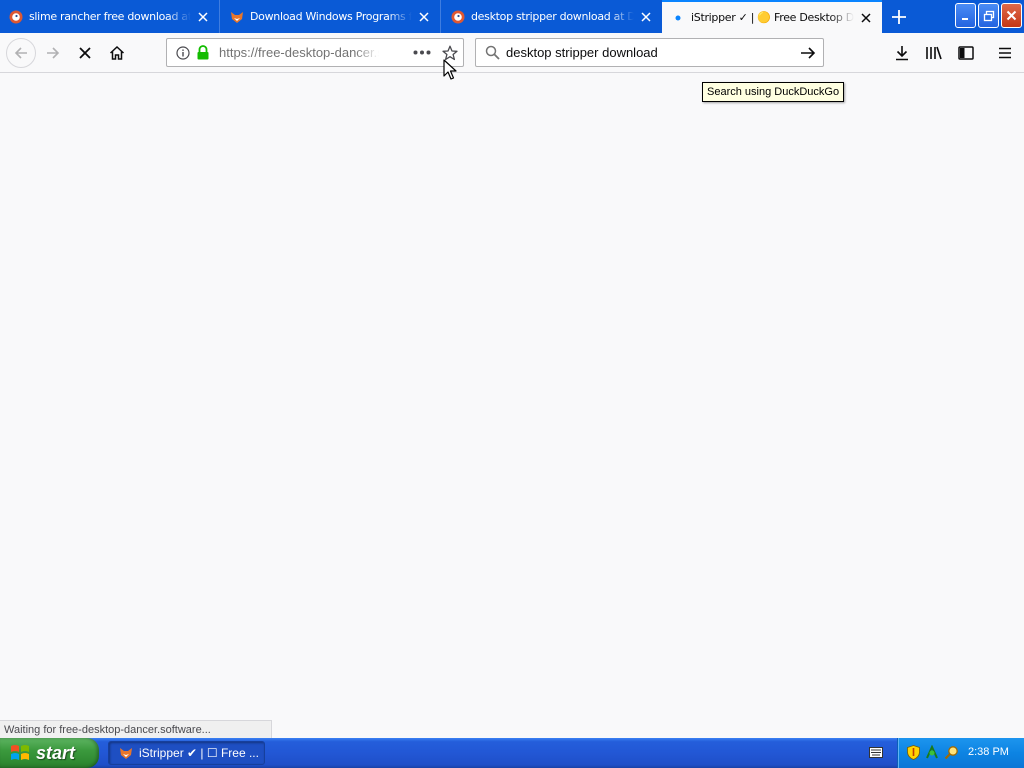 Image resolution: width=1024 pixels, height=768 pixels. What do you see at coordinates (492, 52) in the screenshot?
I see `search-icon` at bounding box center [492, 52].